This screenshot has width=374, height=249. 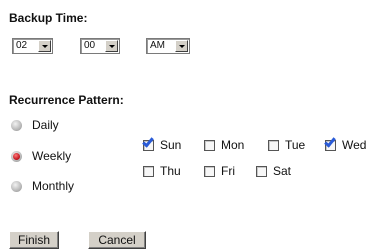 What do you see at coordinates (228, 171) in the screenshot?
I see `checkbox-fri-label: Fri` at bounding box center [228, 171].